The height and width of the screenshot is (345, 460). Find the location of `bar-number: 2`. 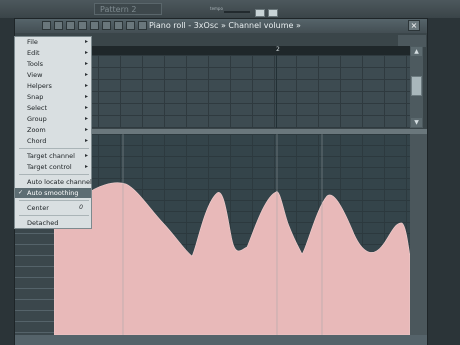

bar-number: 2 is located at coordinates (278, 49).